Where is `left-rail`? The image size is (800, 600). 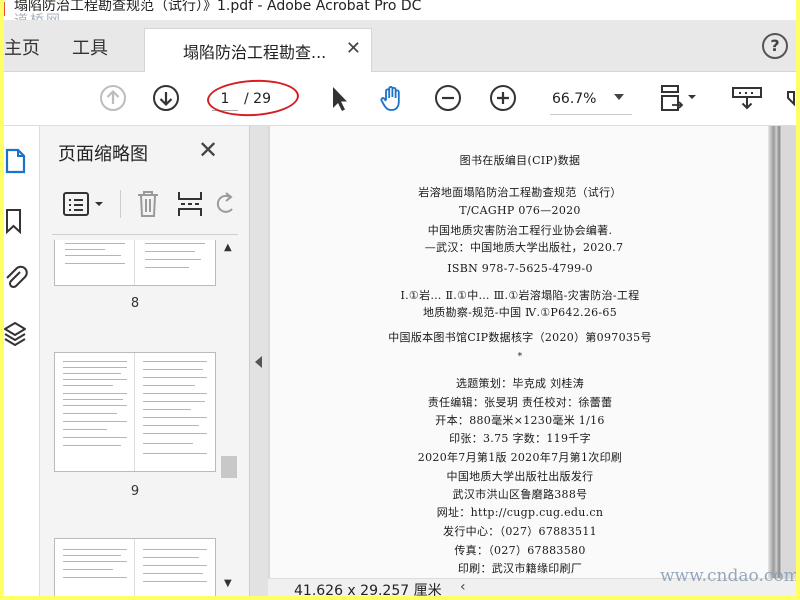
left-rail is located at coordinates (22, 361).